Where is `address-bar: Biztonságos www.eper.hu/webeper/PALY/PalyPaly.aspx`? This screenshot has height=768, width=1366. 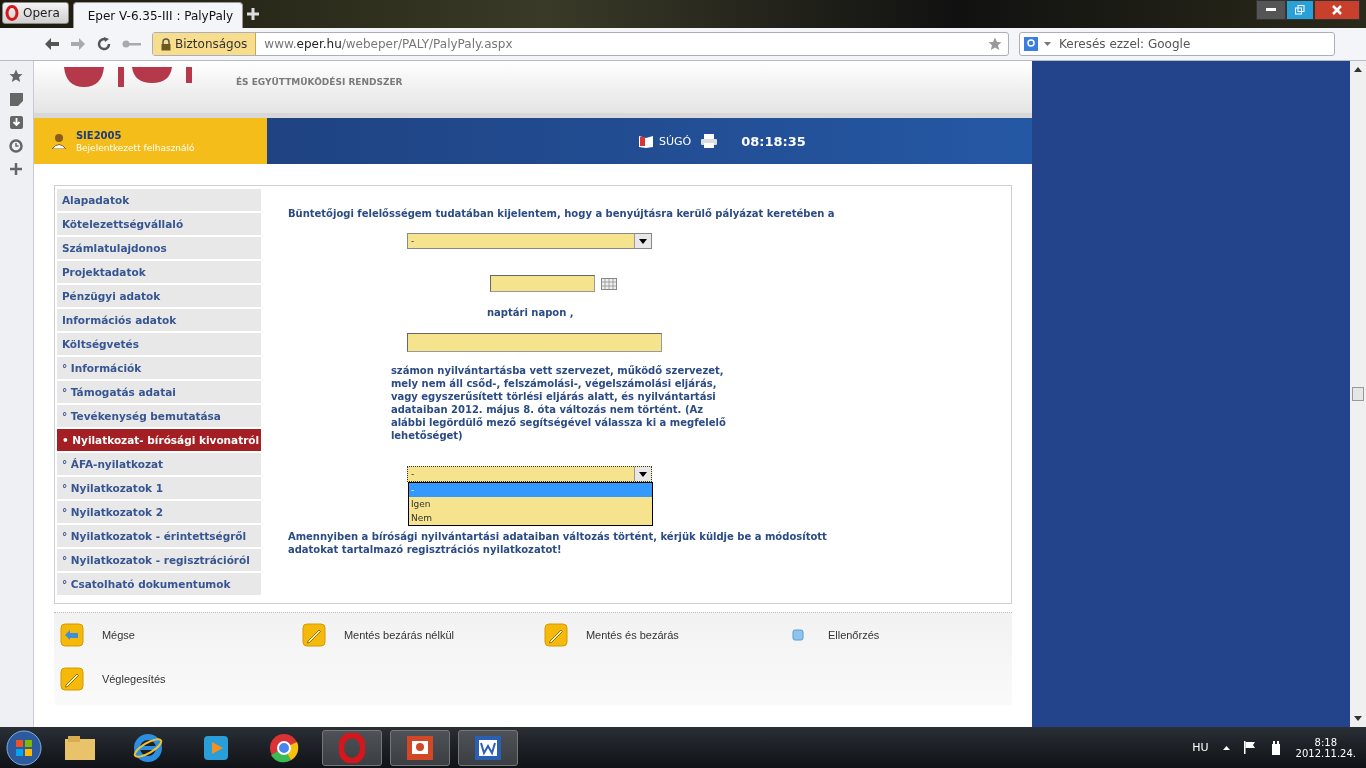 address-bar: Biztonságos www.eper.hu/webeper/PALY/PalyPaly.aspx is located at coordinates (580, 44).